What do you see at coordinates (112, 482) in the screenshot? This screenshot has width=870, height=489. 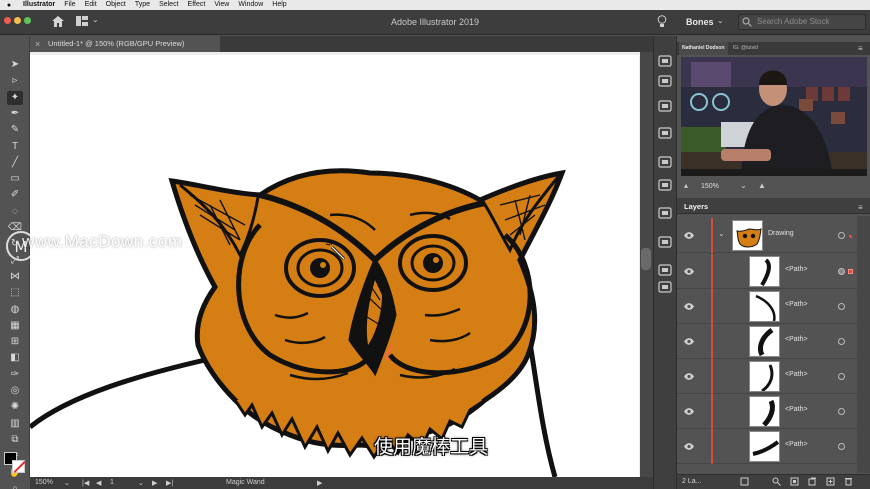 I see `artboard-number-field: 1` at bounding box center [112, 482].